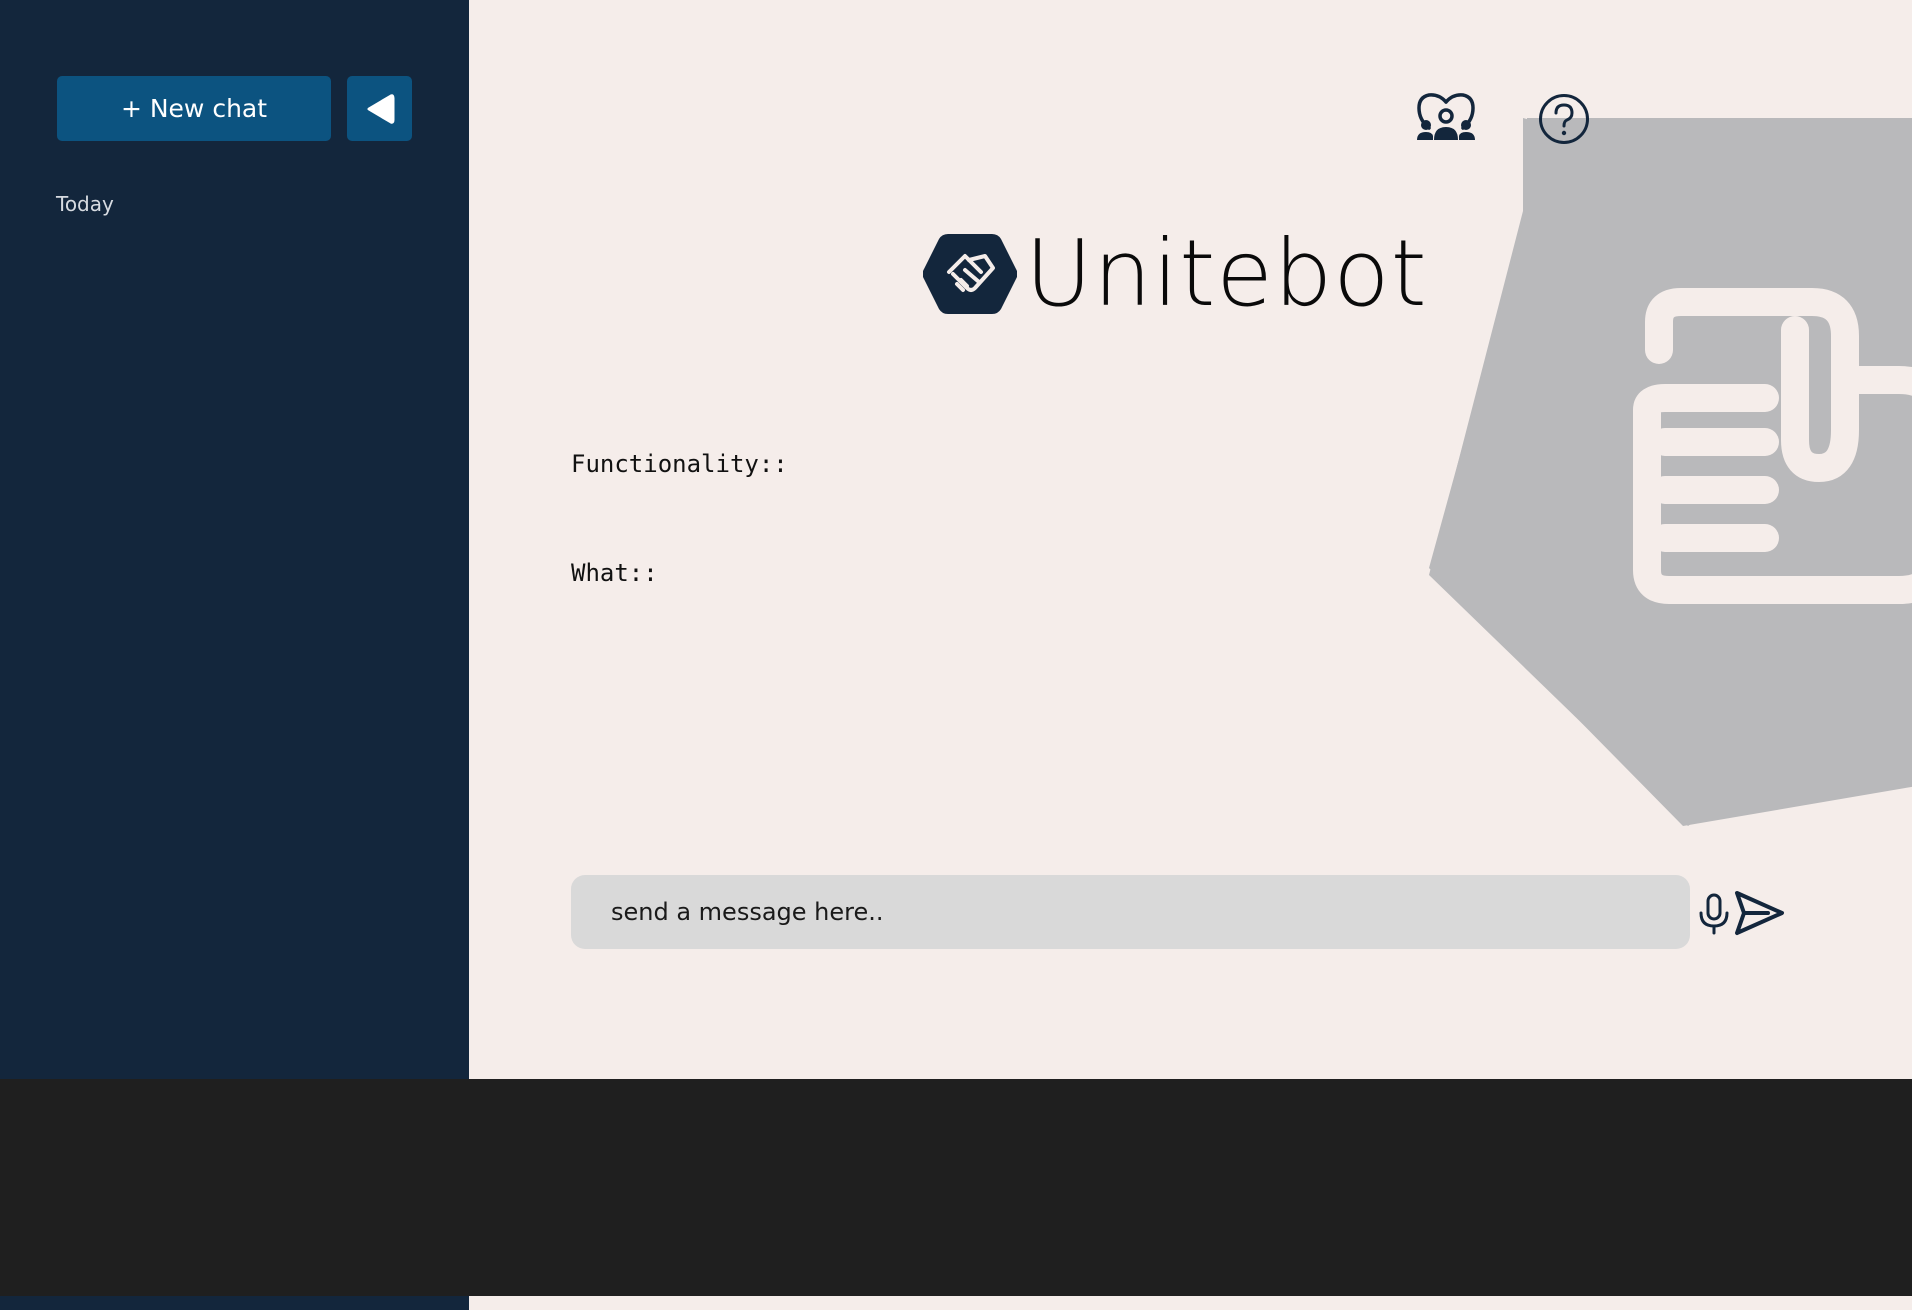 The image size is (1912, 1310). What do you see at coordinates (85, 204) in the screenshot?
I see `history-section-today: Today` at bounding box center [85, 204].